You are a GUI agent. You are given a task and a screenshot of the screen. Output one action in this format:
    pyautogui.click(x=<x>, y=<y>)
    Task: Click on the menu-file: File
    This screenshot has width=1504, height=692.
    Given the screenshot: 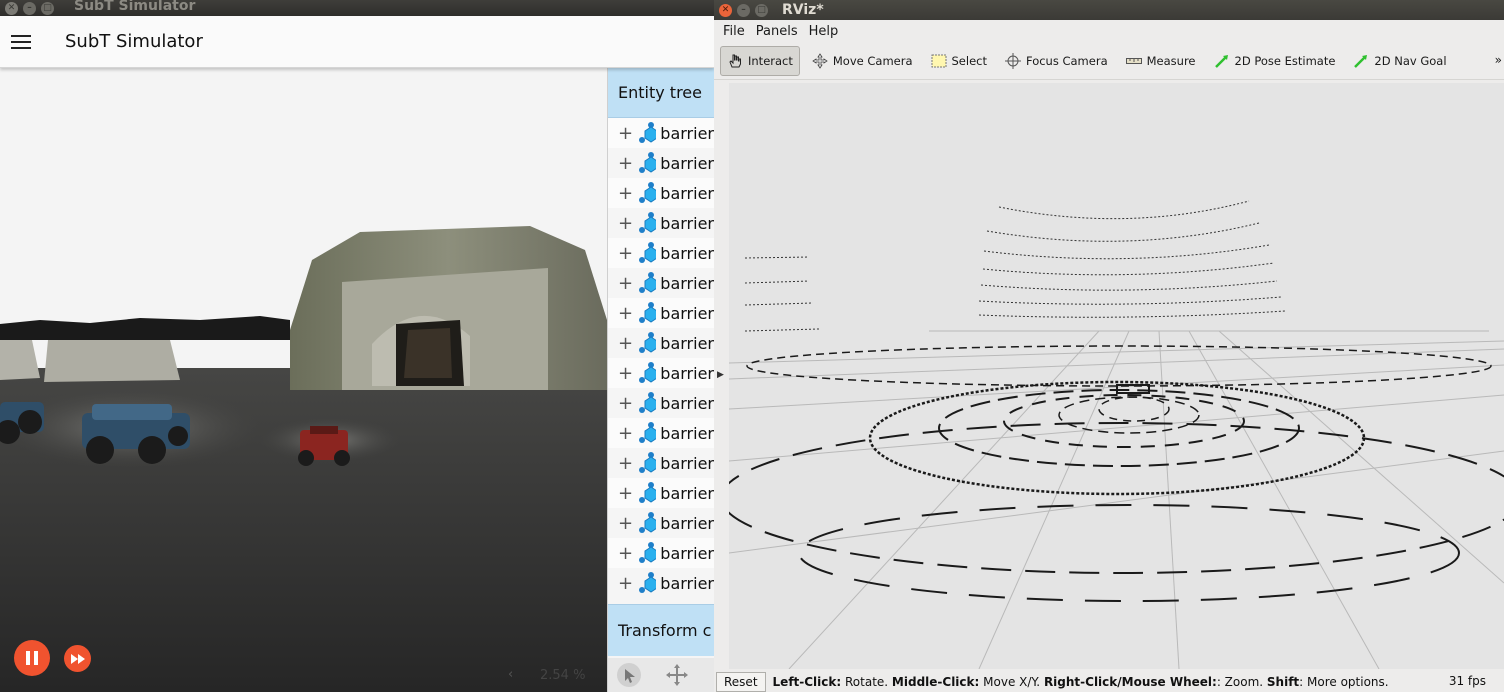 What is the action you would take?
    pyautogui.click(x=734, y=31)
    